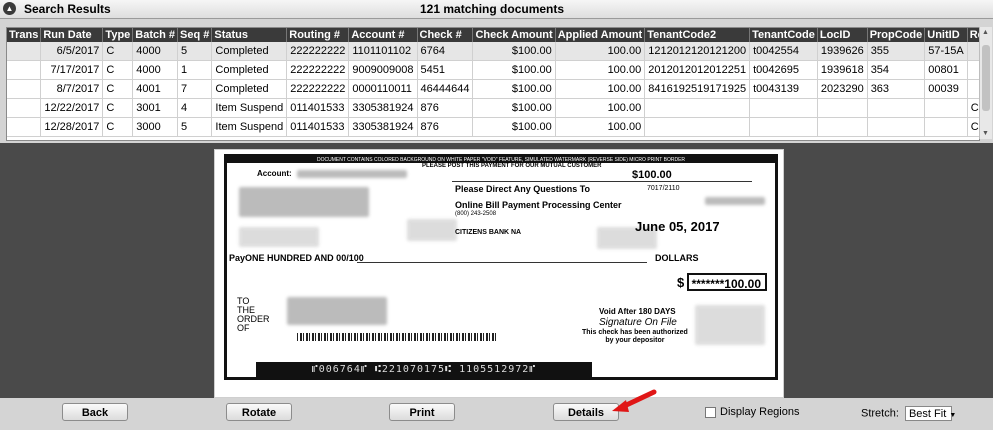  I want to click on col-header: Trans, so click(24, 35).